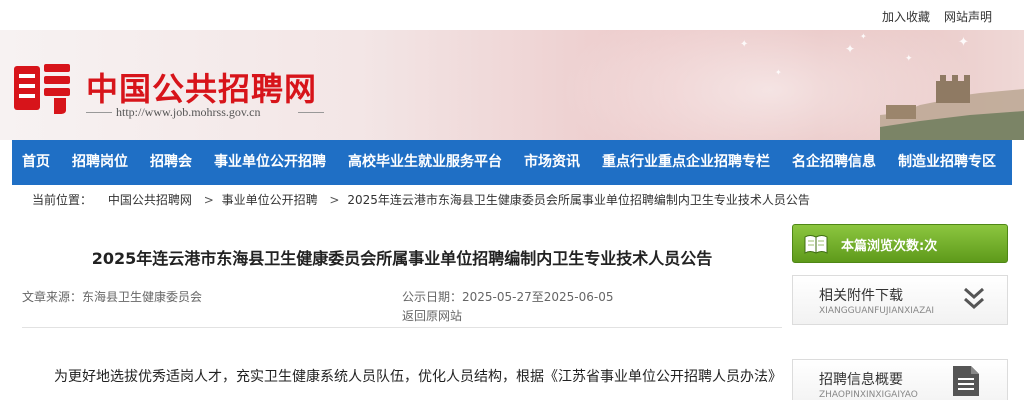  What do you see at coordinates (889, 246) in the screenshot?
I see `view-count-text: 本篇浏览次数:次` at bounding box center [889, 246].